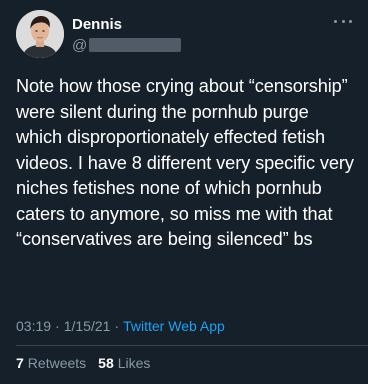 The image size is (368, 384). I want to click on handle-redaction, so click(135, 45).